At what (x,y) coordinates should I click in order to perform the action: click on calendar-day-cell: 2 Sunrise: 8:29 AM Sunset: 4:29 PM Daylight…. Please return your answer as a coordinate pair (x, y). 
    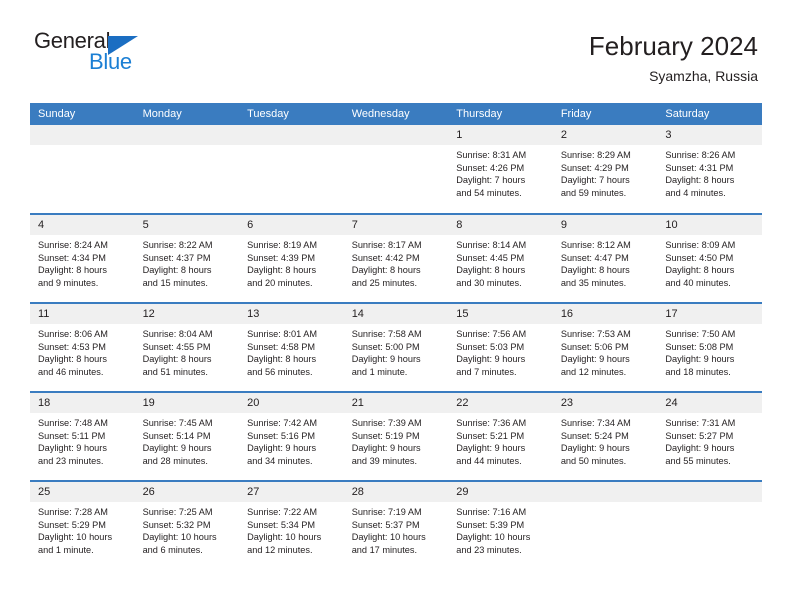
    Looking at the image, I should click on (605, 169).